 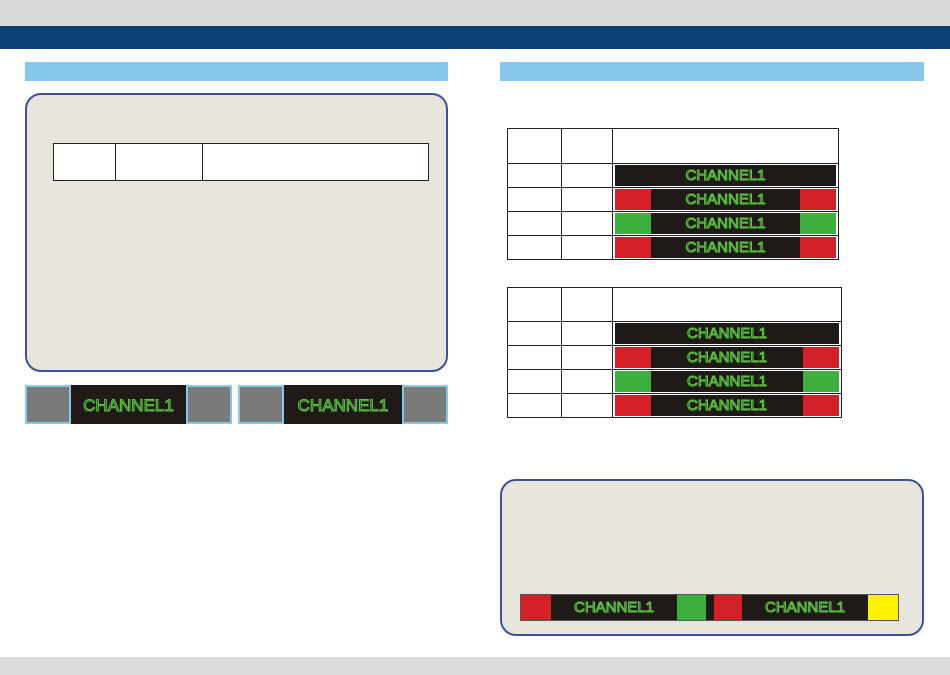 I want to click on top-margin, so click(x=475, y=13).